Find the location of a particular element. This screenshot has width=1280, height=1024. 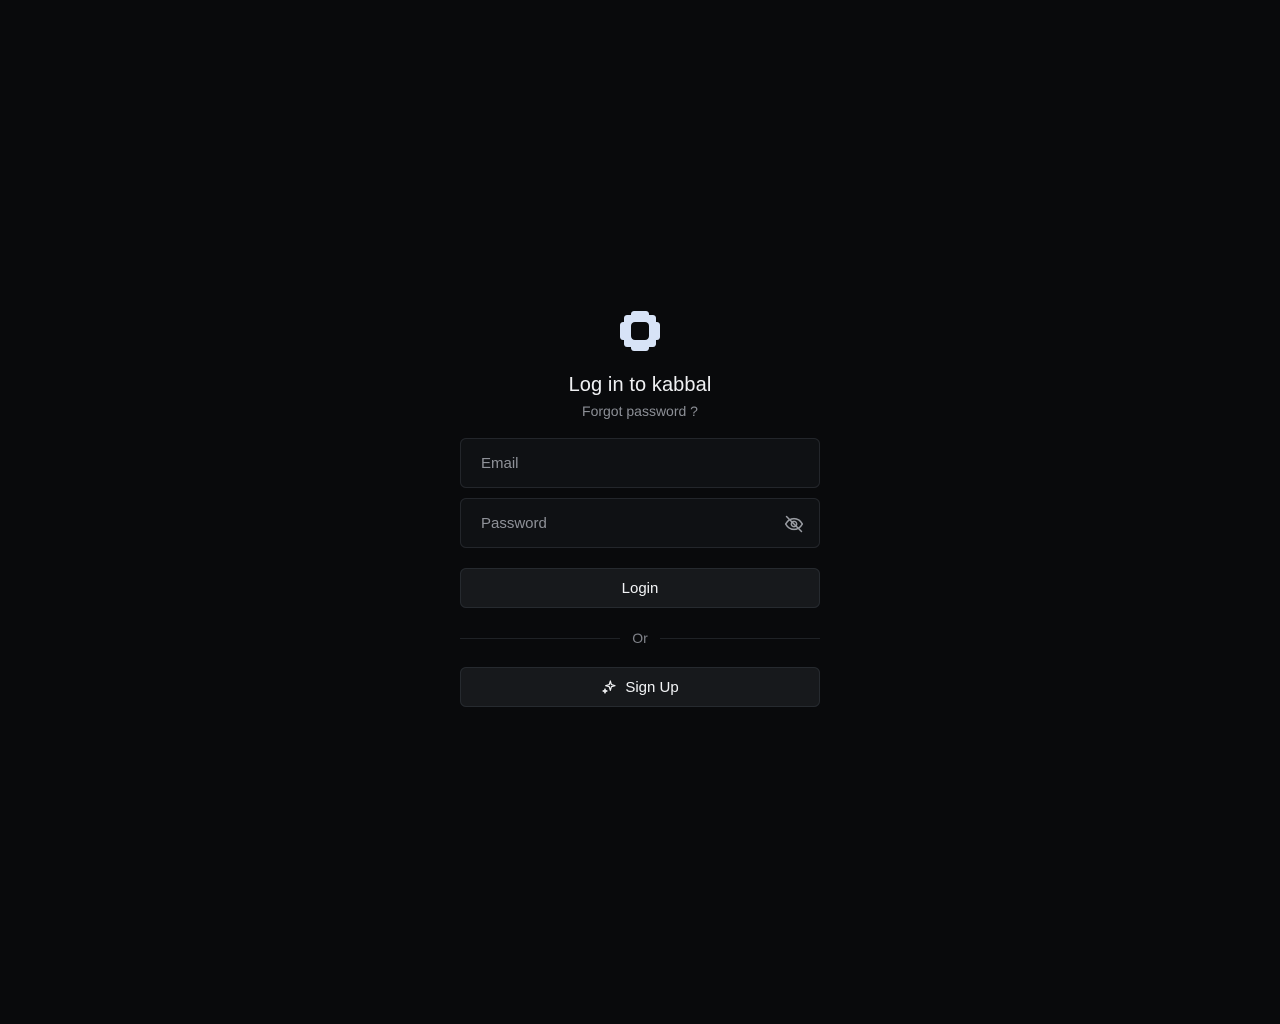

divider-line-right is located at coordinates (739, 638).